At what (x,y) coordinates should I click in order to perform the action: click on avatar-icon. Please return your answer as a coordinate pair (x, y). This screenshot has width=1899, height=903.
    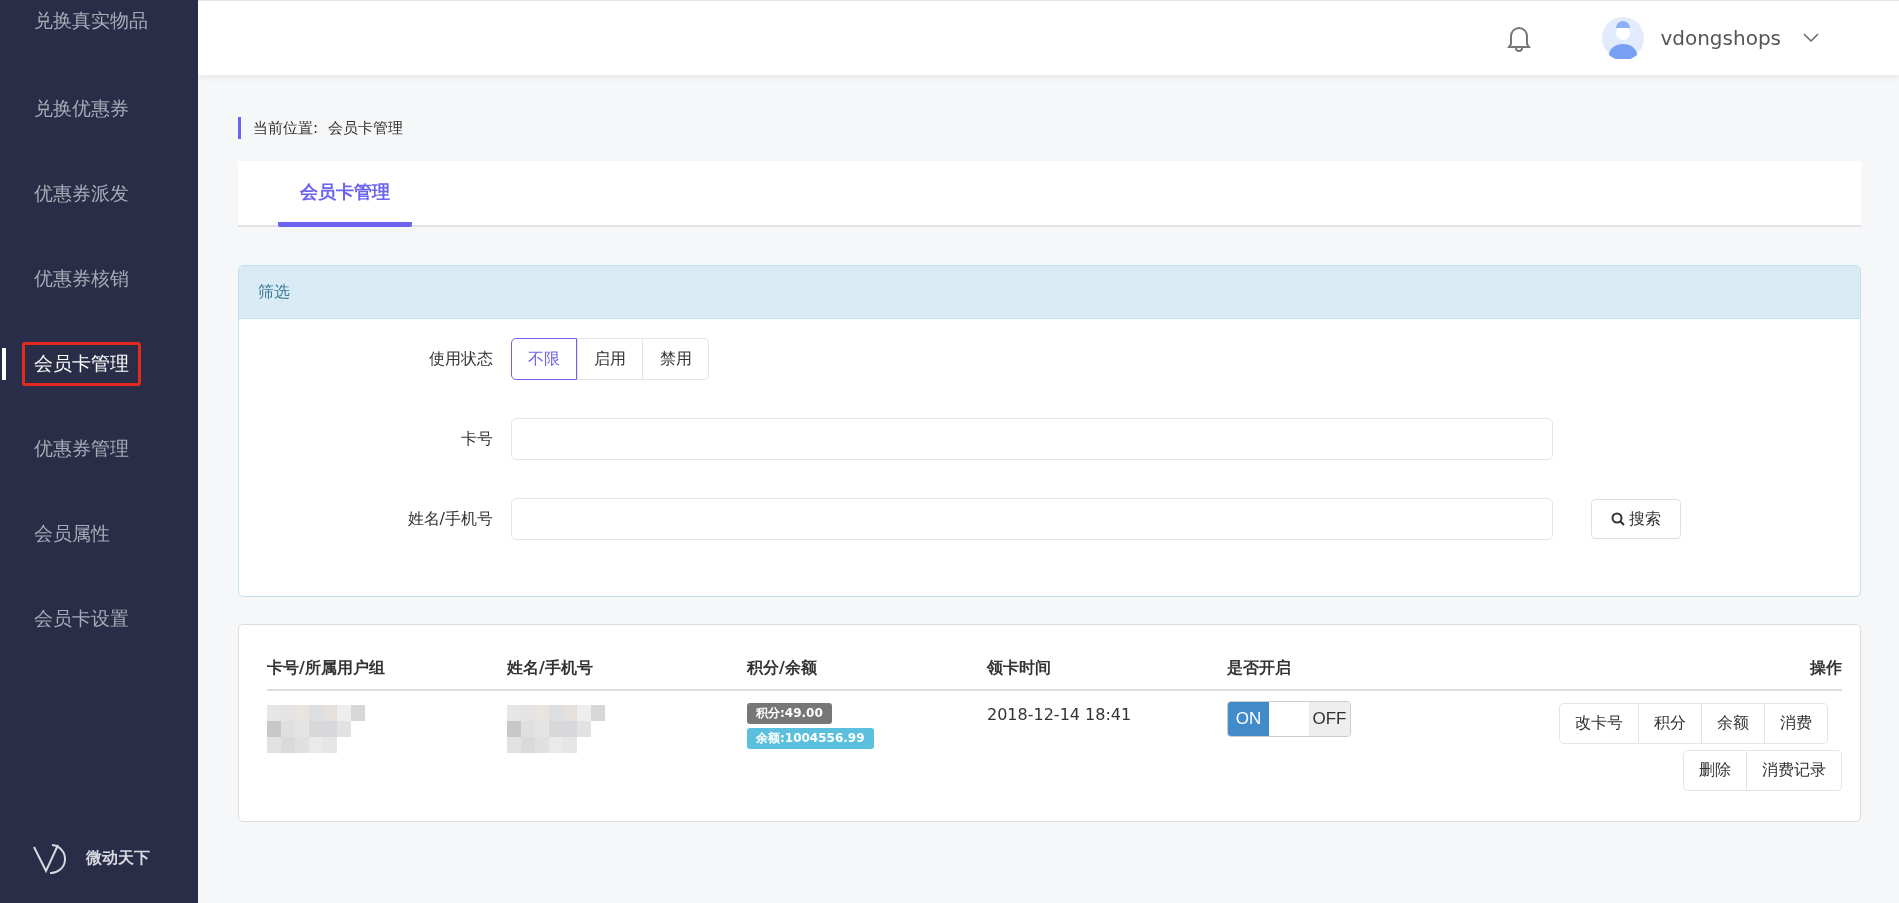
    Looking at the image, I should click on (1623, 38).